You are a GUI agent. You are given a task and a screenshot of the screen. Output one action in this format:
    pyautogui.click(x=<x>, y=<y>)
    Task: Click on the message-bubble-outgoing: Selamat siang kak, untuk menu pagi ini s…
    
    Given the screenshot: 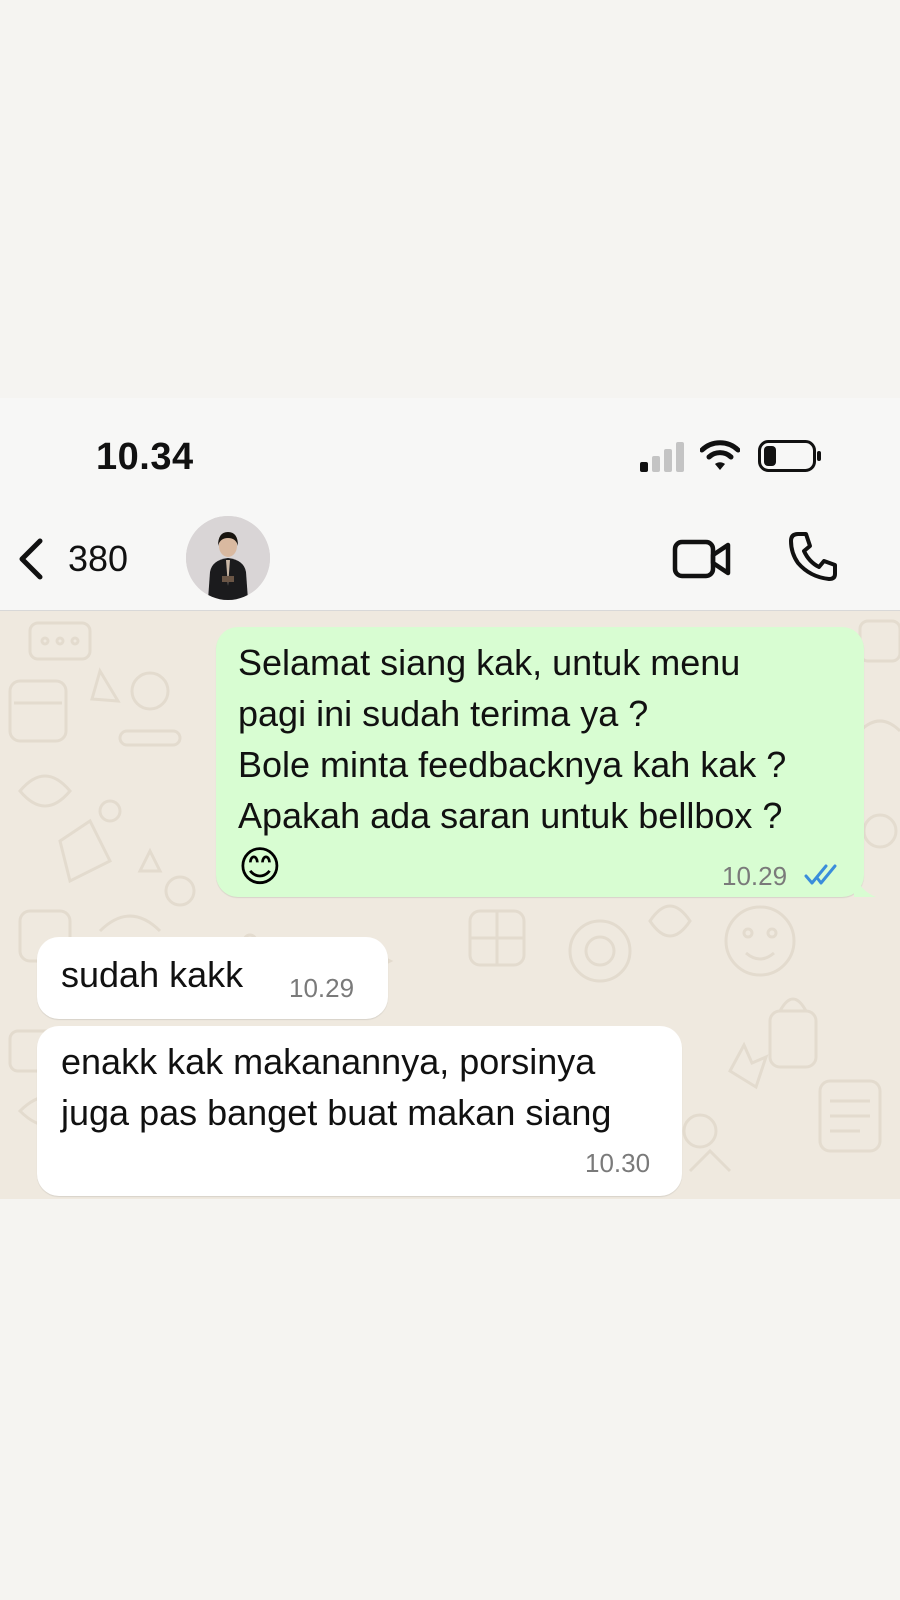 What is the action you would take?
    pyautogui.click(x=540, y=762)
    